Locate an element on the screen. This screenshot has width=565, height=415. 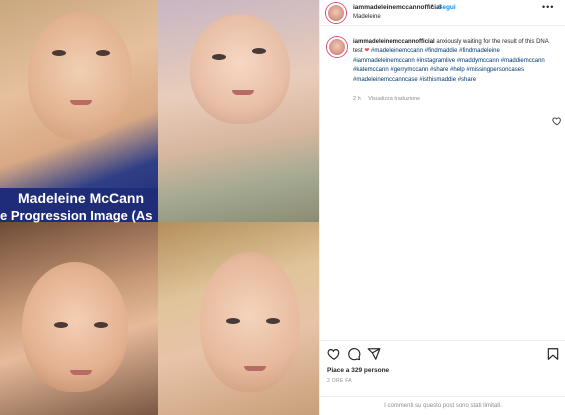
image-caption-name: Madeleine McCann is located at coordinates (81, 198).